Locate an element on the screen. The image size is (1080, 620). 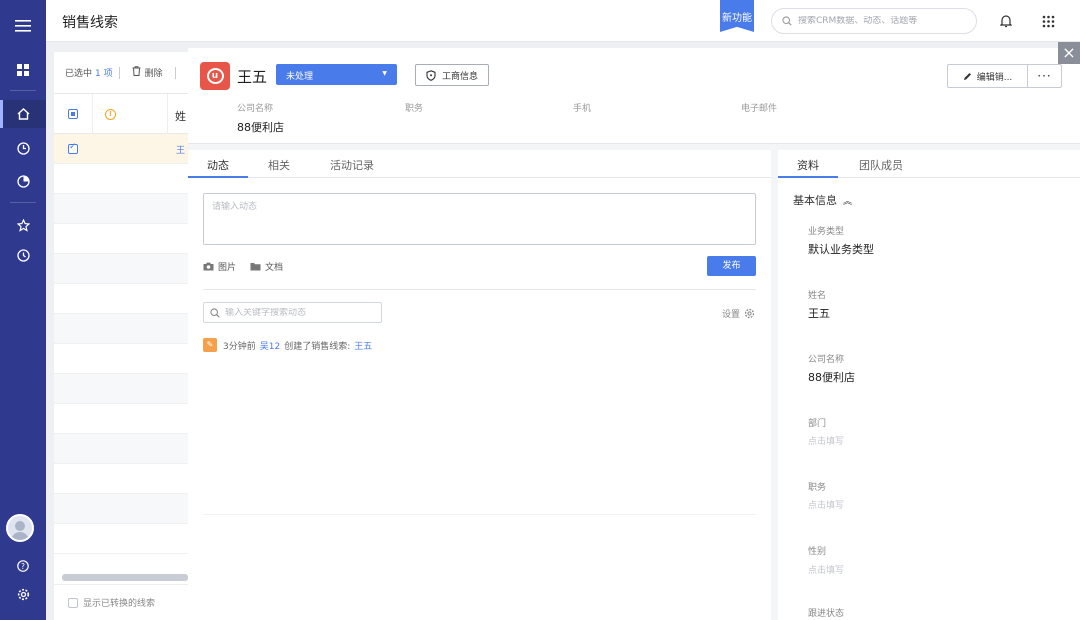
apps-grid-icon is located at coordinates (1048, 21).